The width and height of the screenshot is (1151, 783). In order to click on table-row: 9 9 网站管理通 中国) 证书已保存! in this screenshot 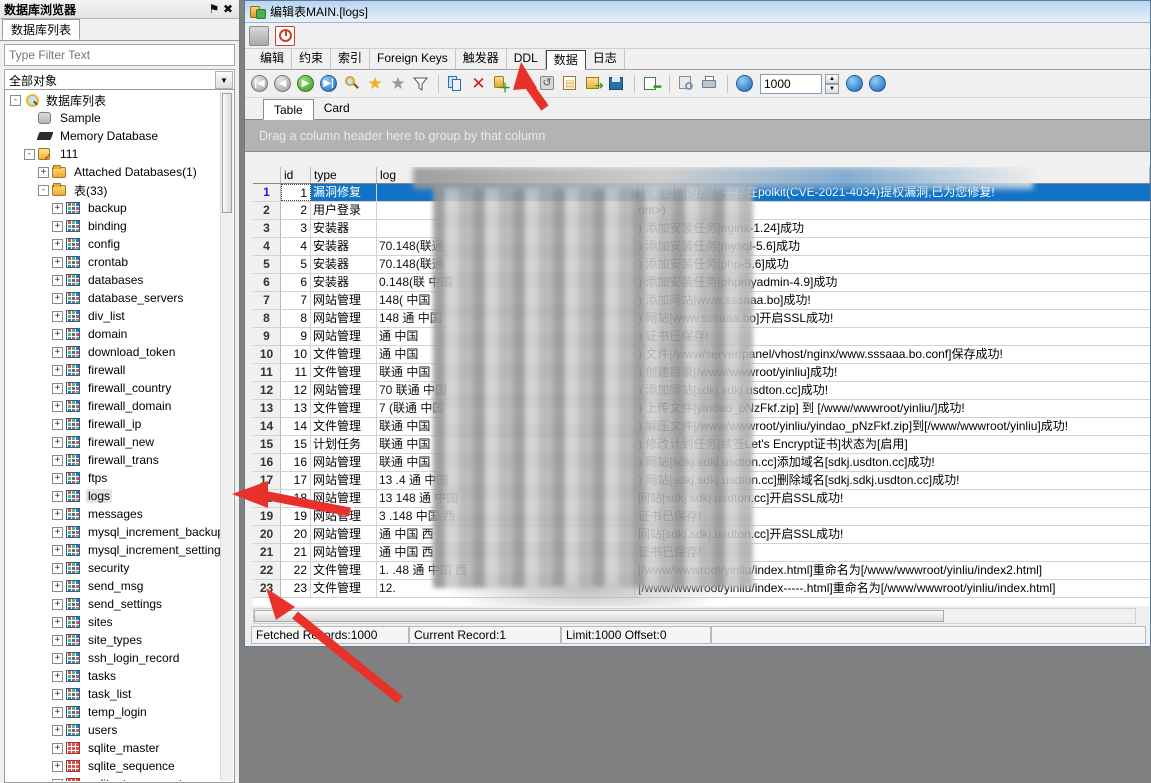, I will do `click(701, 337)`.